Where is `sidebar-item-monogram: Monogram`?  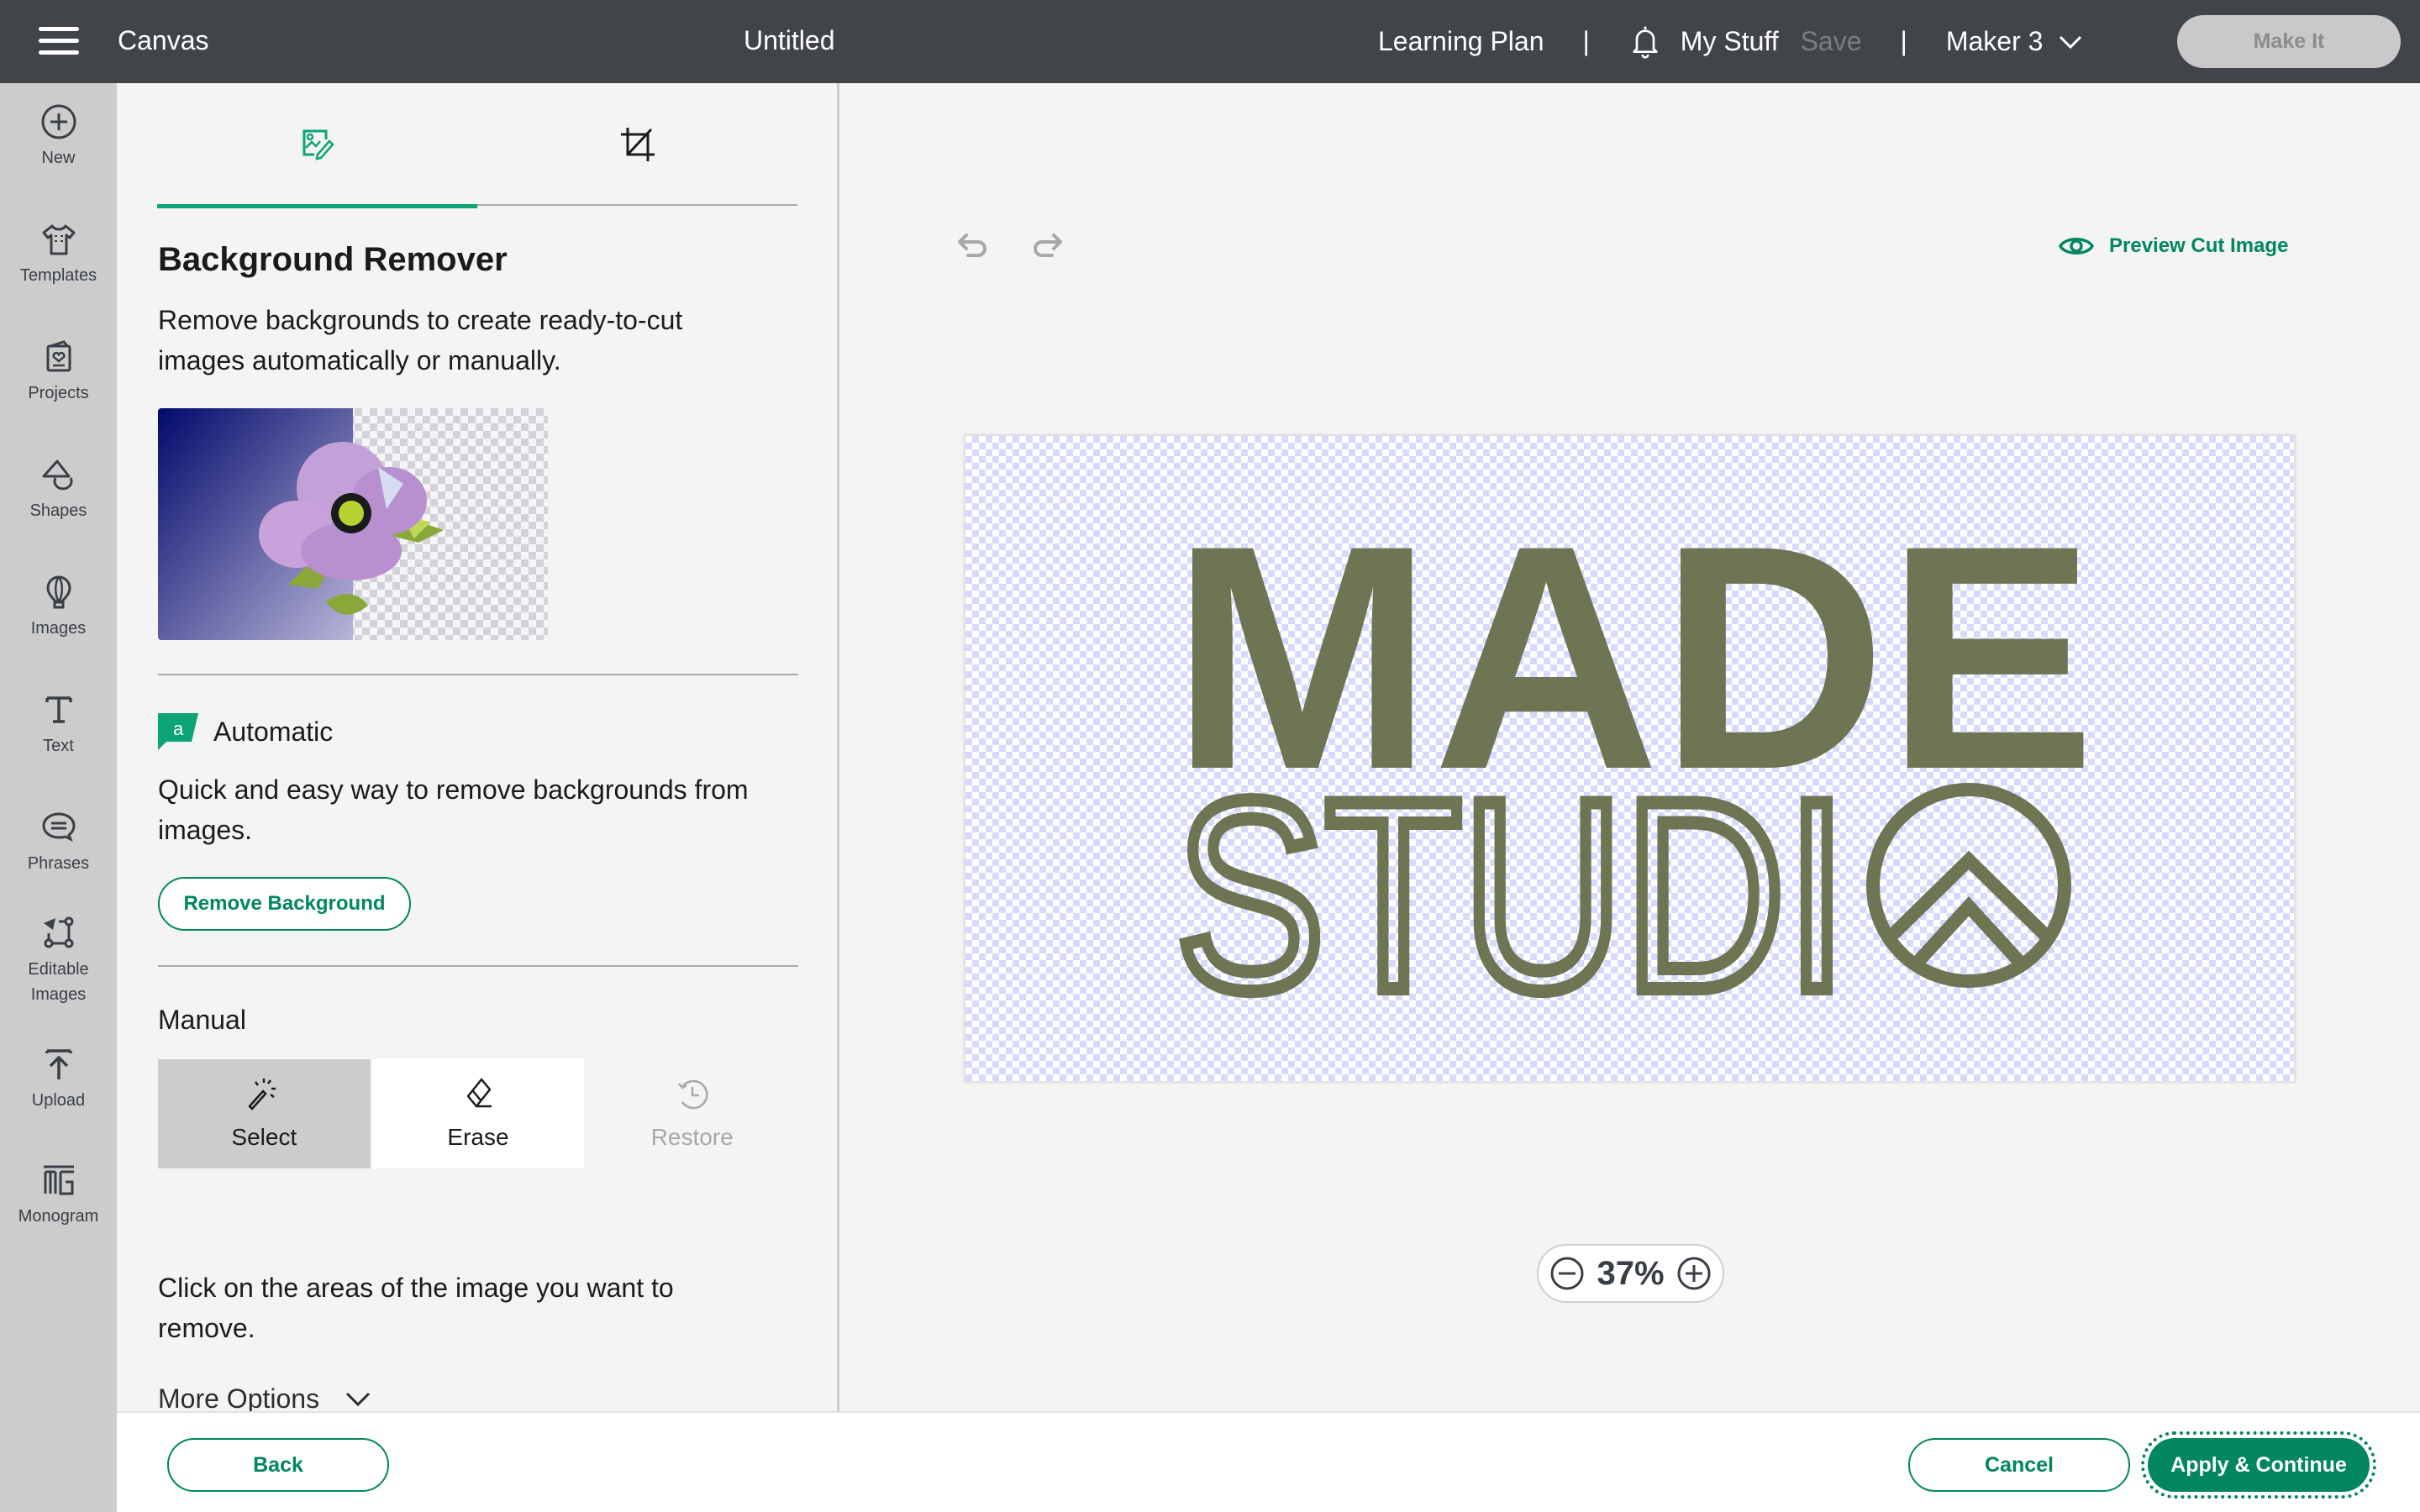 sidebar-item-monogram: Monogram is located at coordinates (58, 1195).